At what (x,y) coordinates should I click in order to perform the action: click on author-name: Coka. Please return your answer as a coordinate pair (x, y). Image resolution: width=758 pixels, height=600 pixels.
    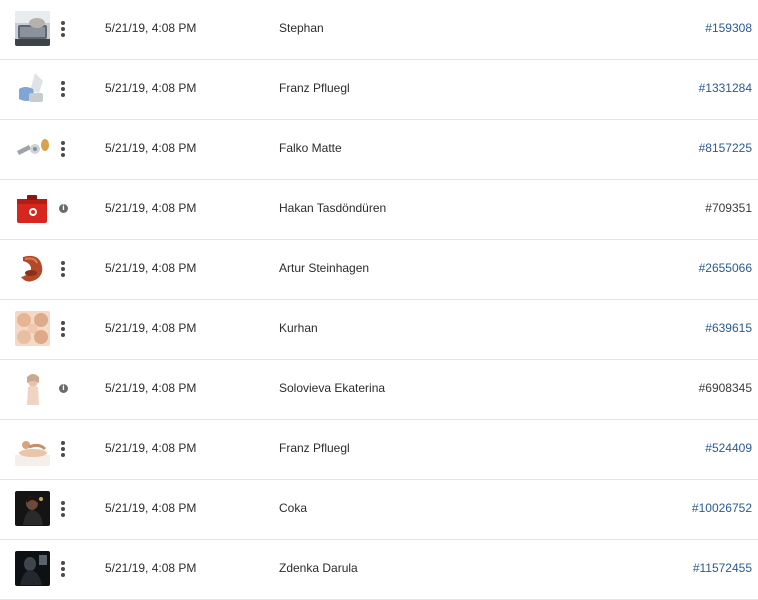
    Looking at the image, I should click on (293, 508).